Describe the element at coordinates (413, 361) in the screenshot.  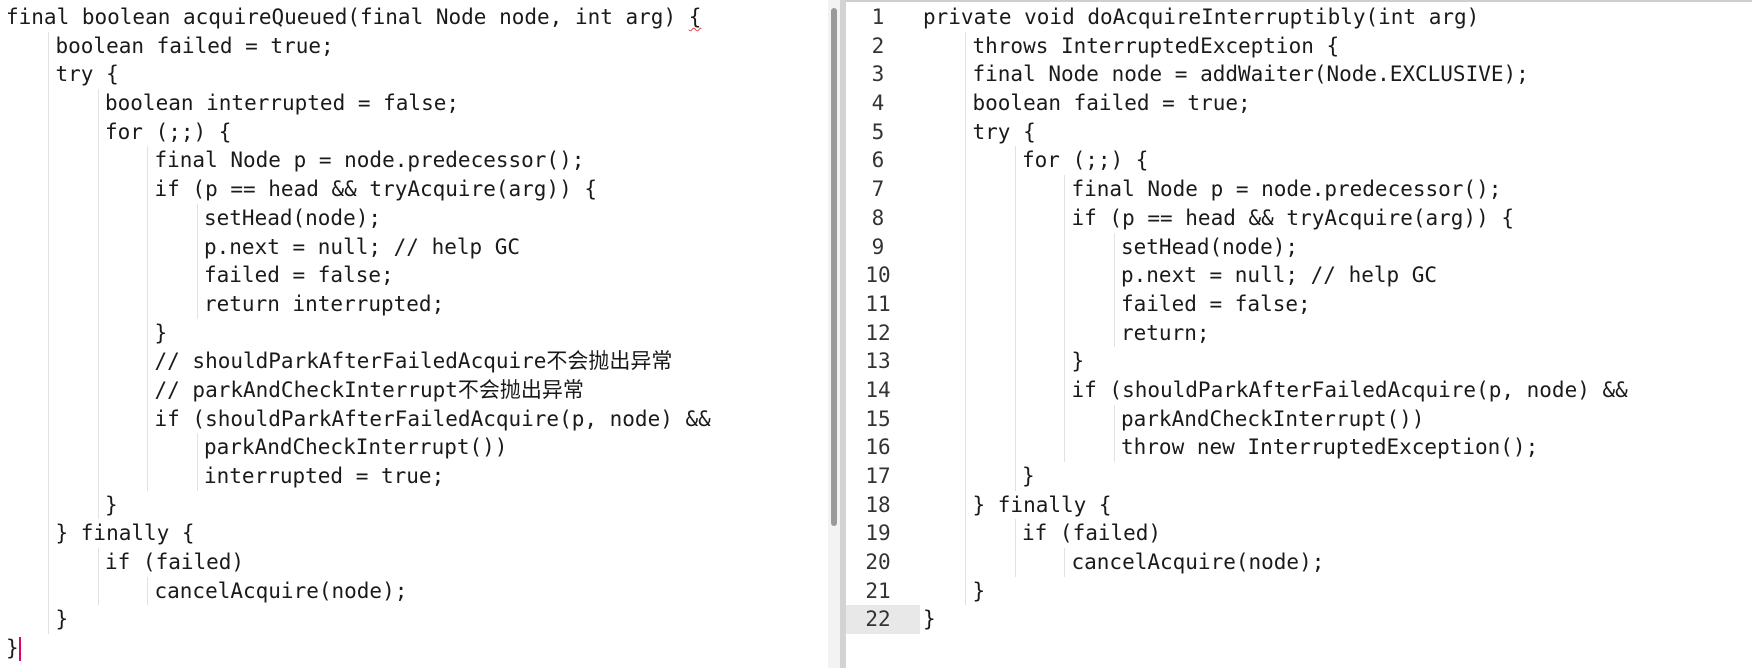
I see `code-text: // shouldParkAfterFailedAcquire不会抛出异常` at that location.